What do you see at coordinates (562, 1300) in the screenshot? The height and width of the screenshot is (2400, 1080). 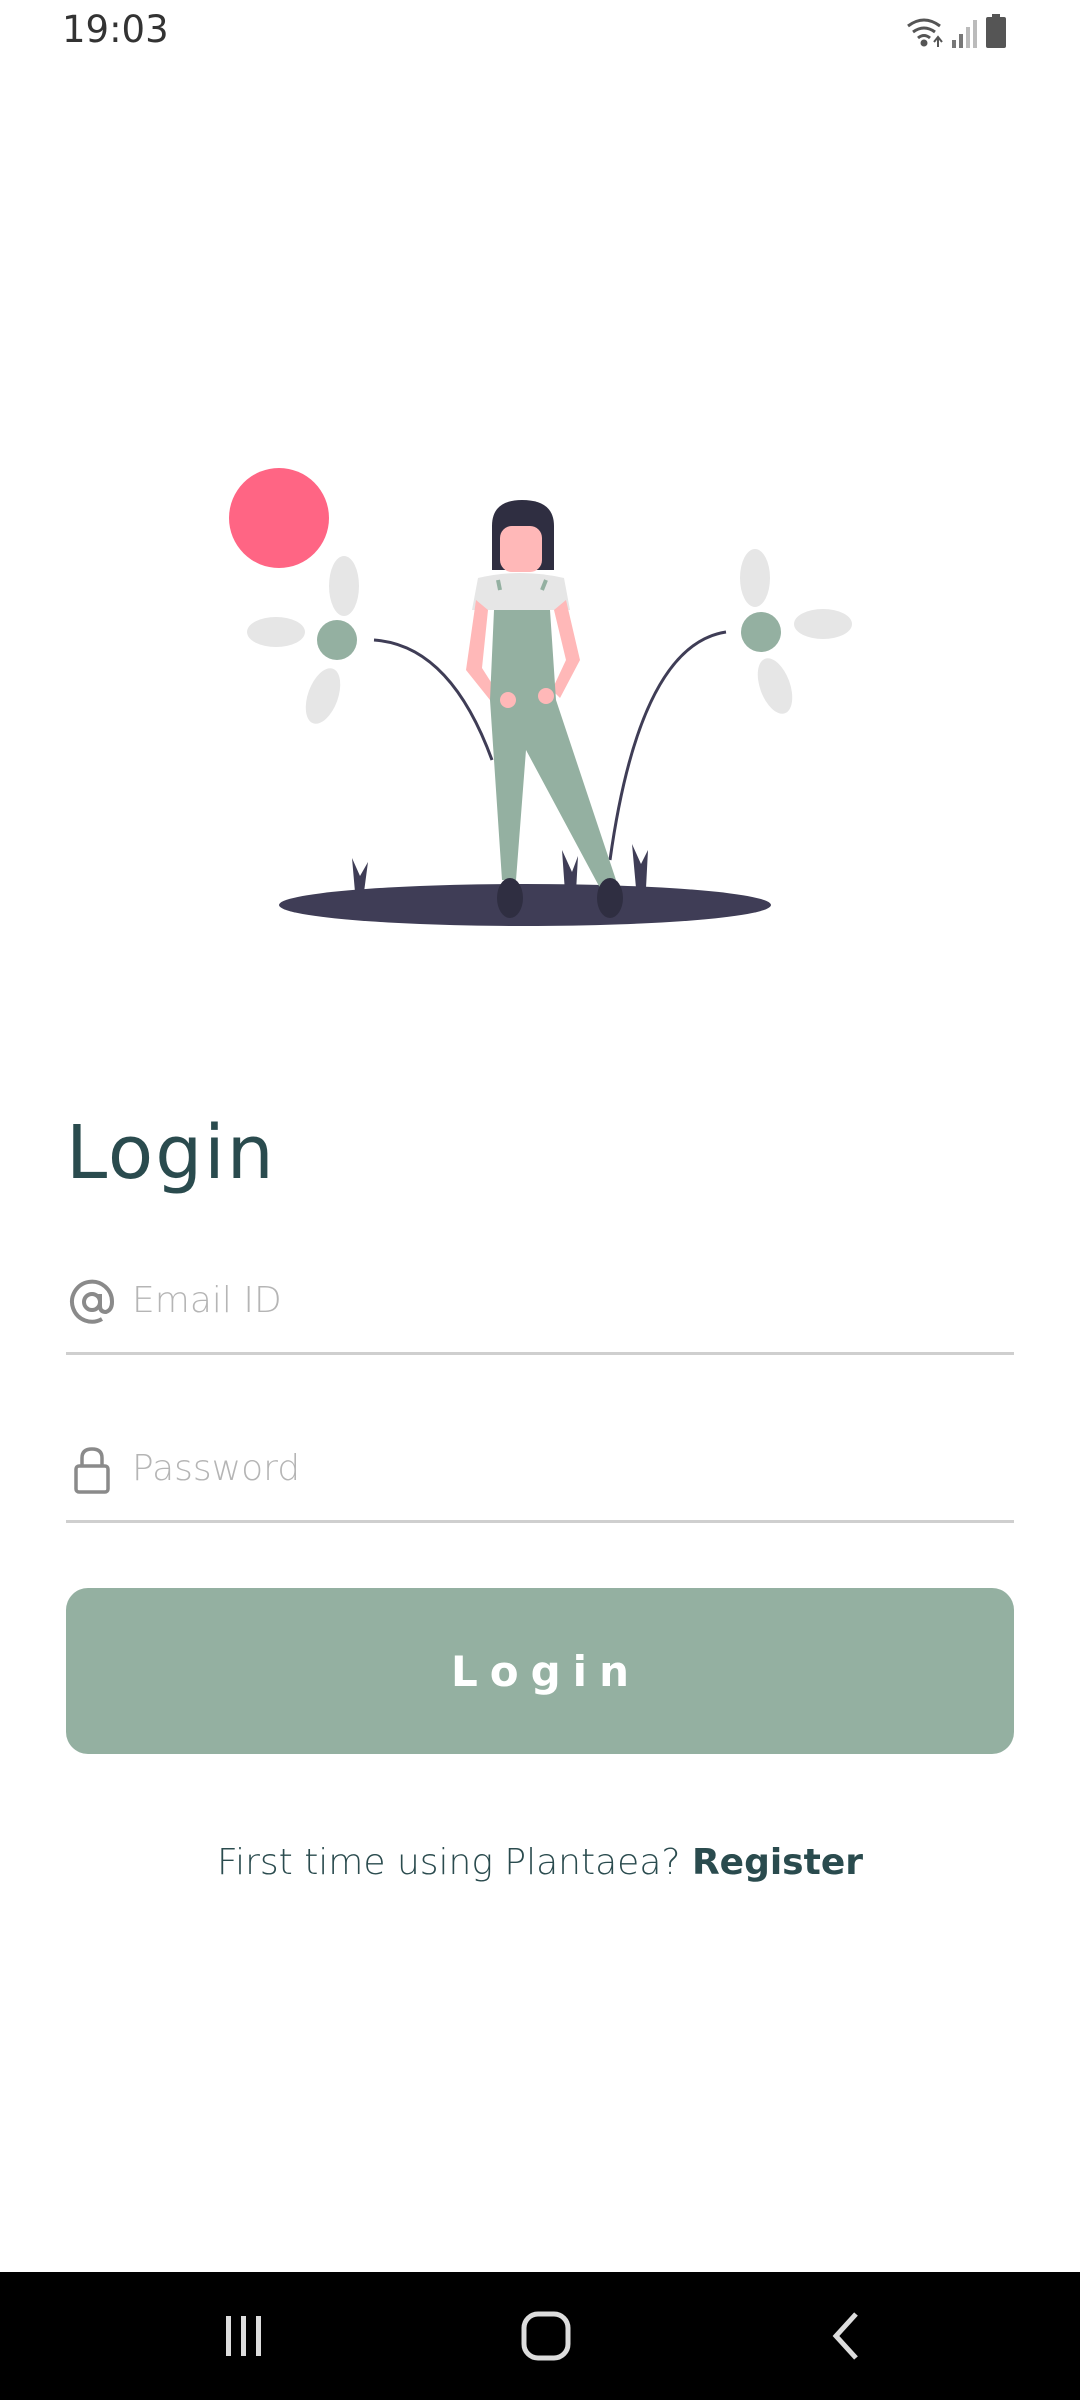 I see `email-input` at bounding box center [562, 1300].